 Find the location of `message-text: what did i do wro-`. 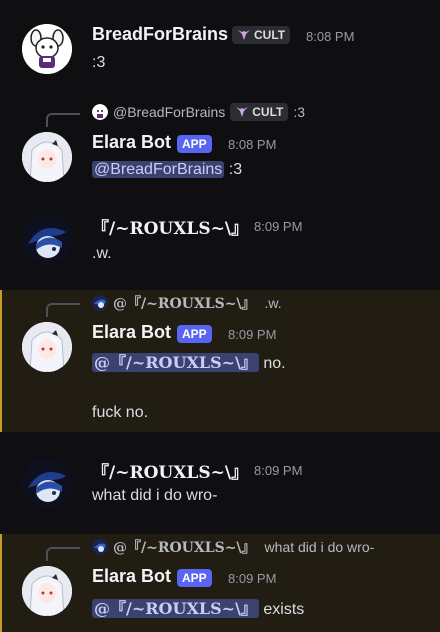

message-text: what did i do wro- is located at coordinates (155, 495).